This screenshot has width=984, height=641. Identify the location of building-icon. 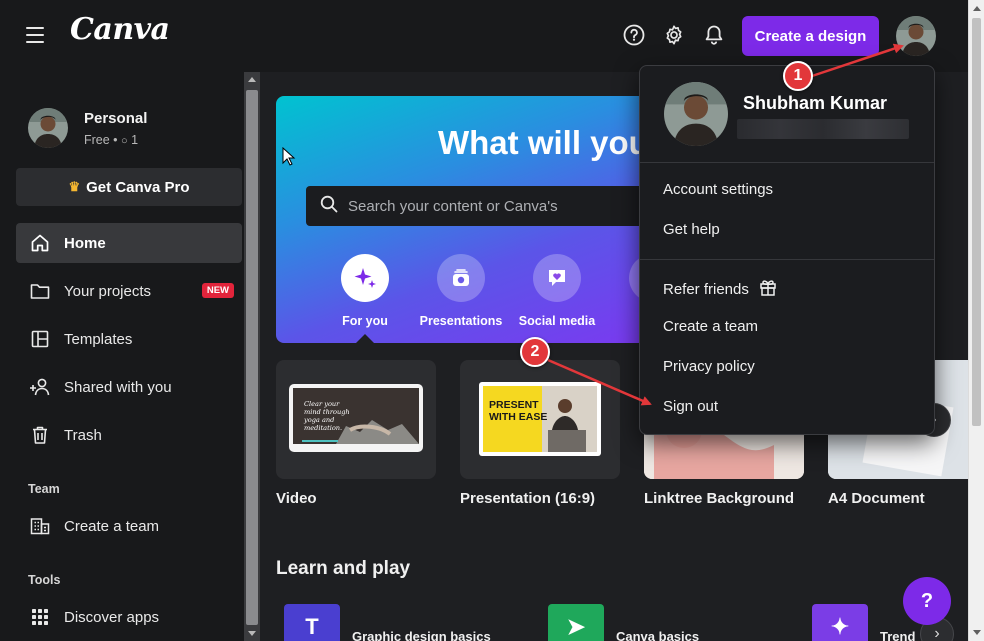
(40, 526).